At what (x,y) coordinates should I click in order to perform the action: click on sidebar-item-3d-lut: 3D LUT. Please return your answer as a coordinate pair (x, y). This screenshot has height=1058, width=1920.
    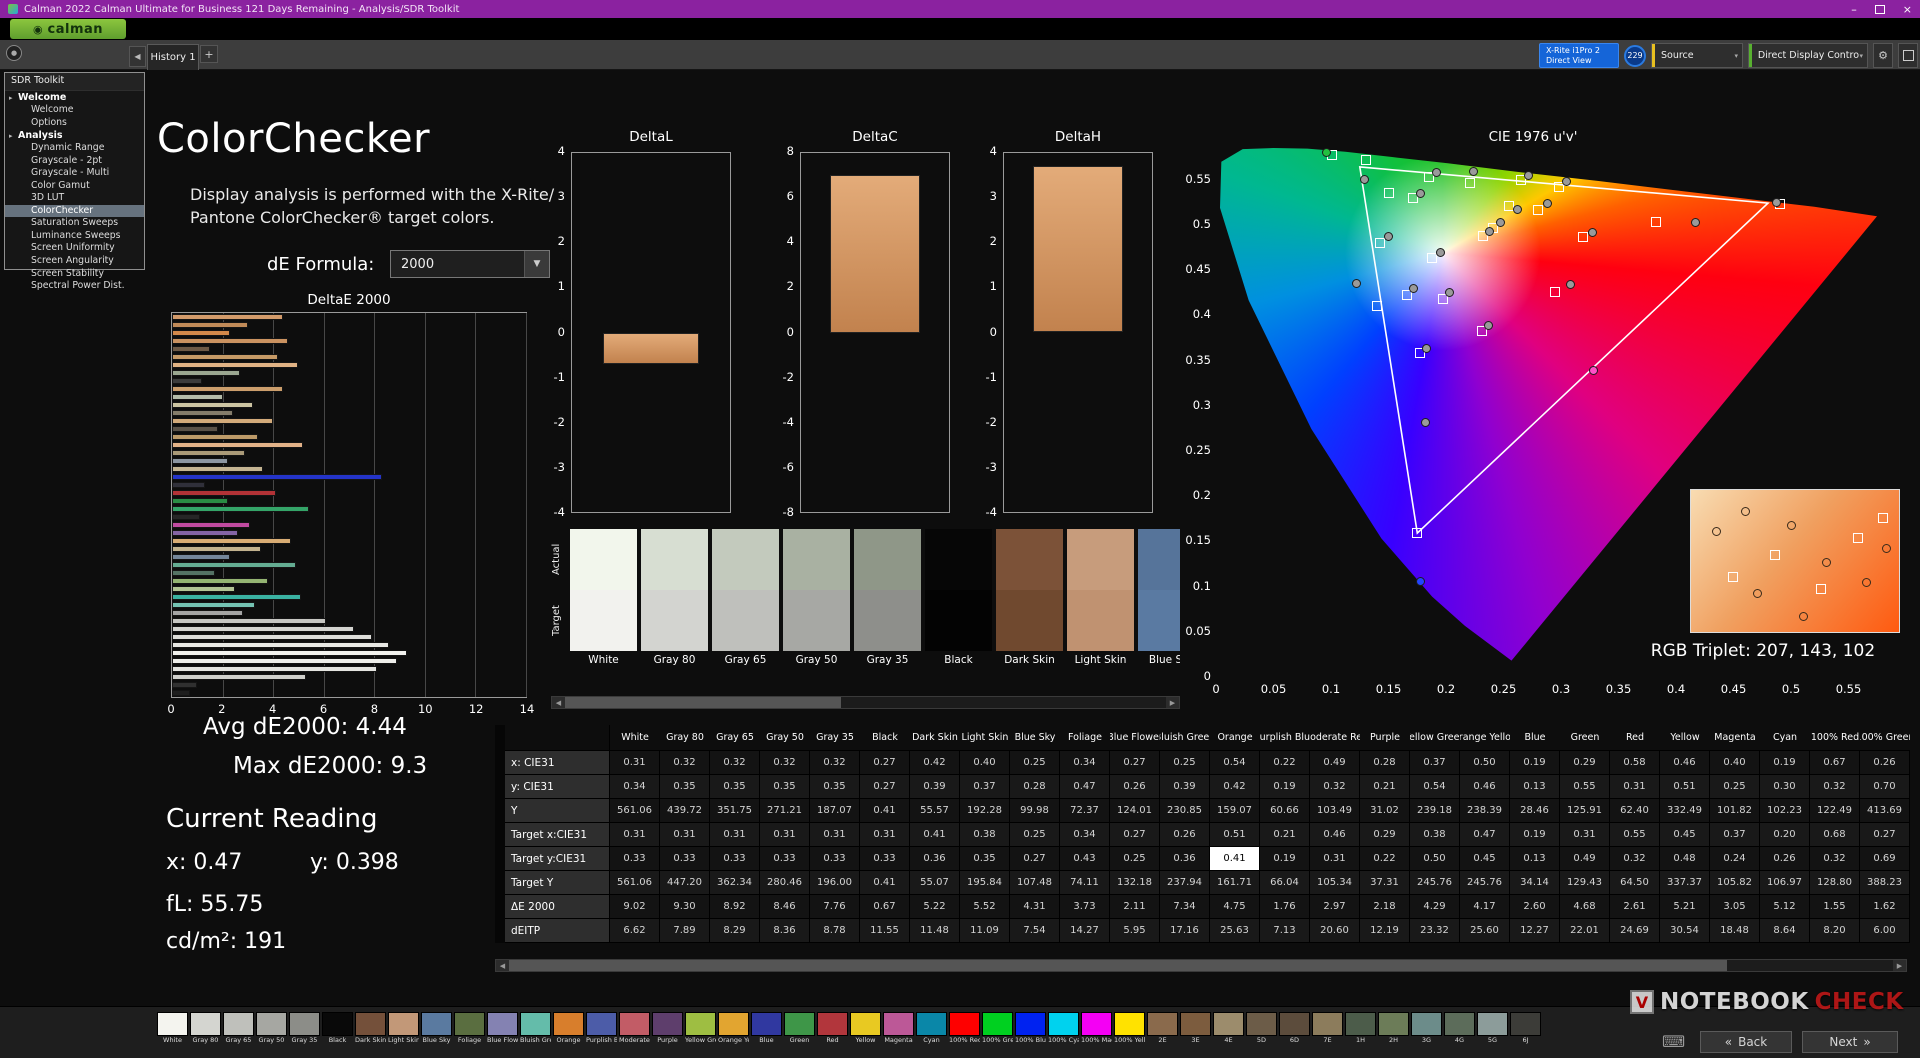
    Looking at the image, I should click on (74, 198).